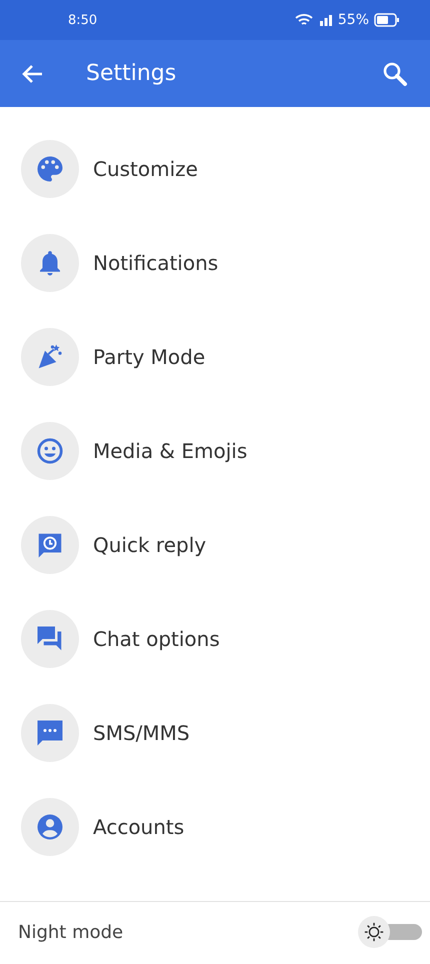 Image resolution: width=430 pixels, height=964 pixels. Describe the element at coordinates (353, 20) in the screenshot. I see `battery-level: 55%` at that location.